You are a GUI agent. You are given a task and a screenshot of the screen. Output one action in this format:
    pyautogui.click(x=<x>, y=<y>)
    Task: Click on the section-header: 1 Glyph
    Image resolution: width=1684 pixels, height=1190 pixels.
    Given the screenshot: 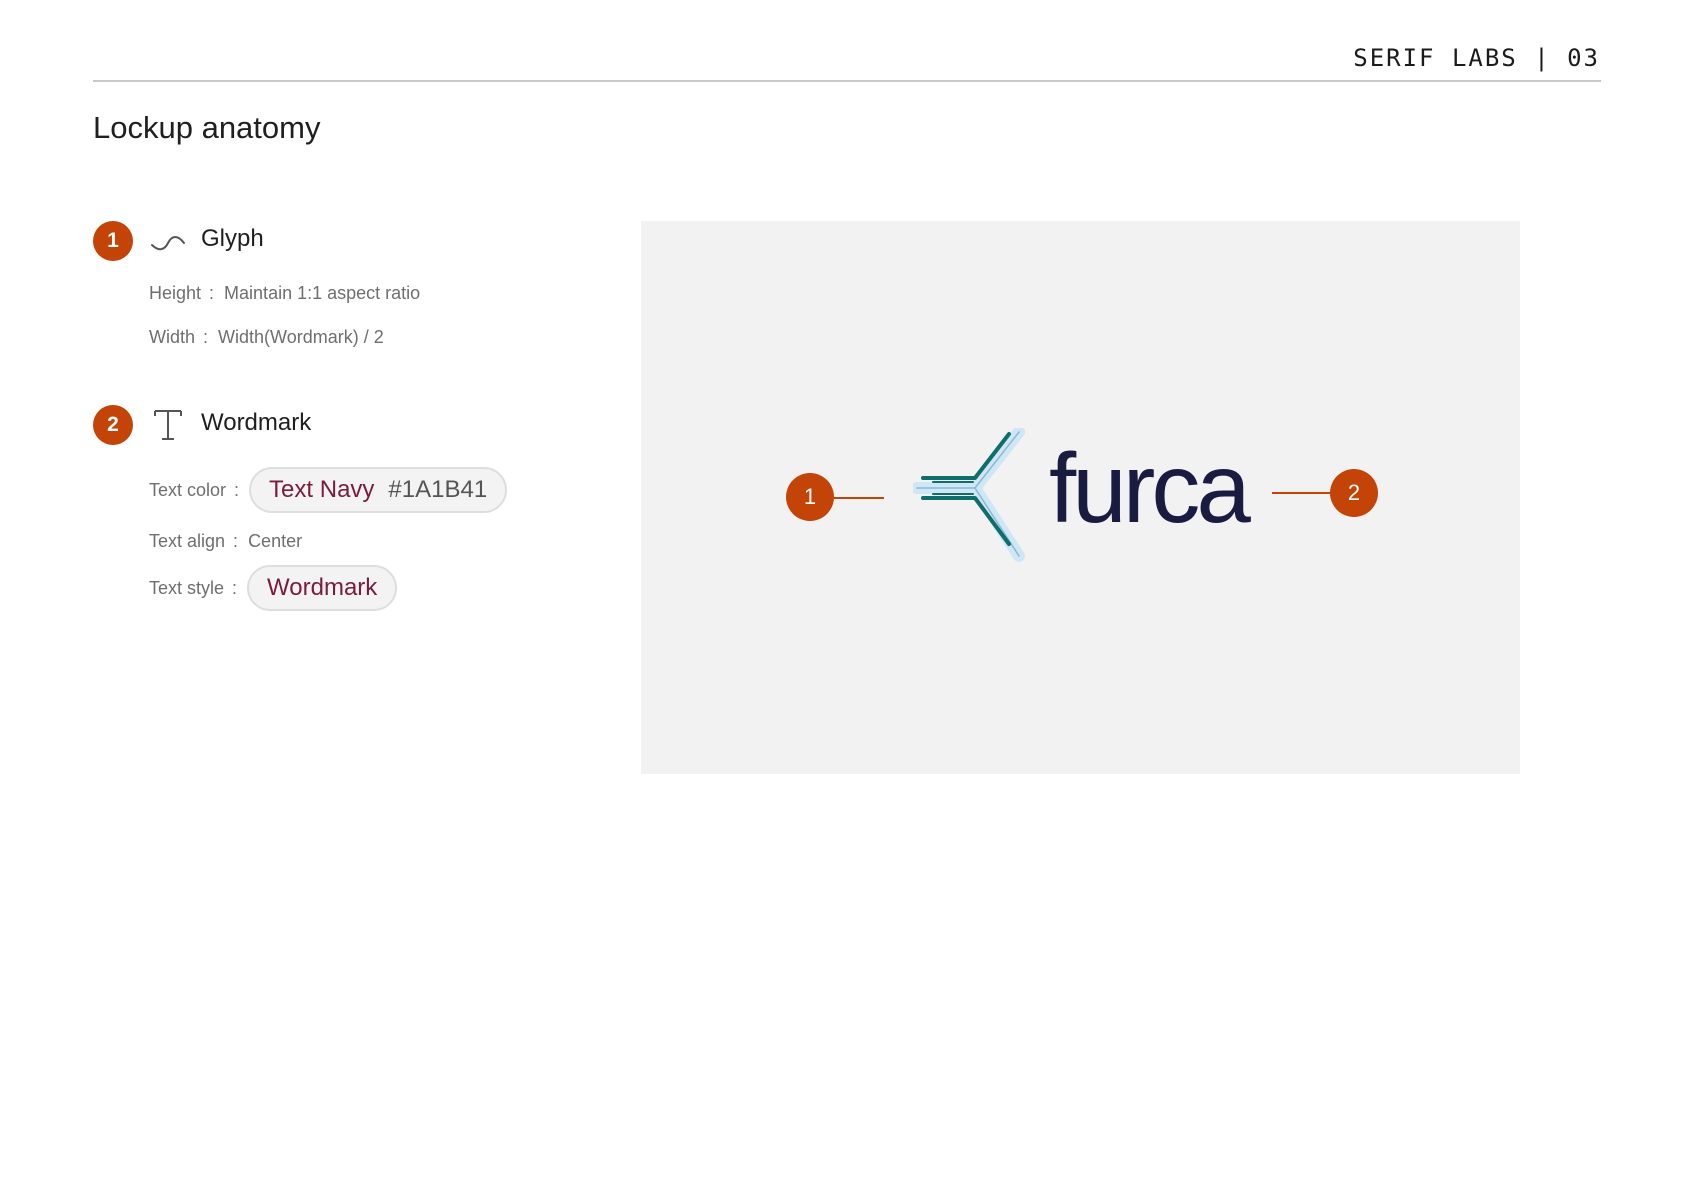 What is the action you would take?
    pyautogui.click(x=343, y=241)
    